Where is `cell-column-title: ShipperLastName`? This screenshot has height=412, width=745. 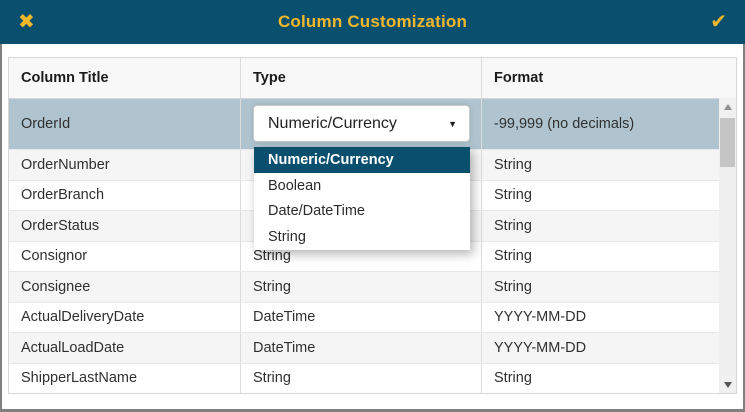 cell-column-title: ShipperLastName is located at coordinates (125, 378).